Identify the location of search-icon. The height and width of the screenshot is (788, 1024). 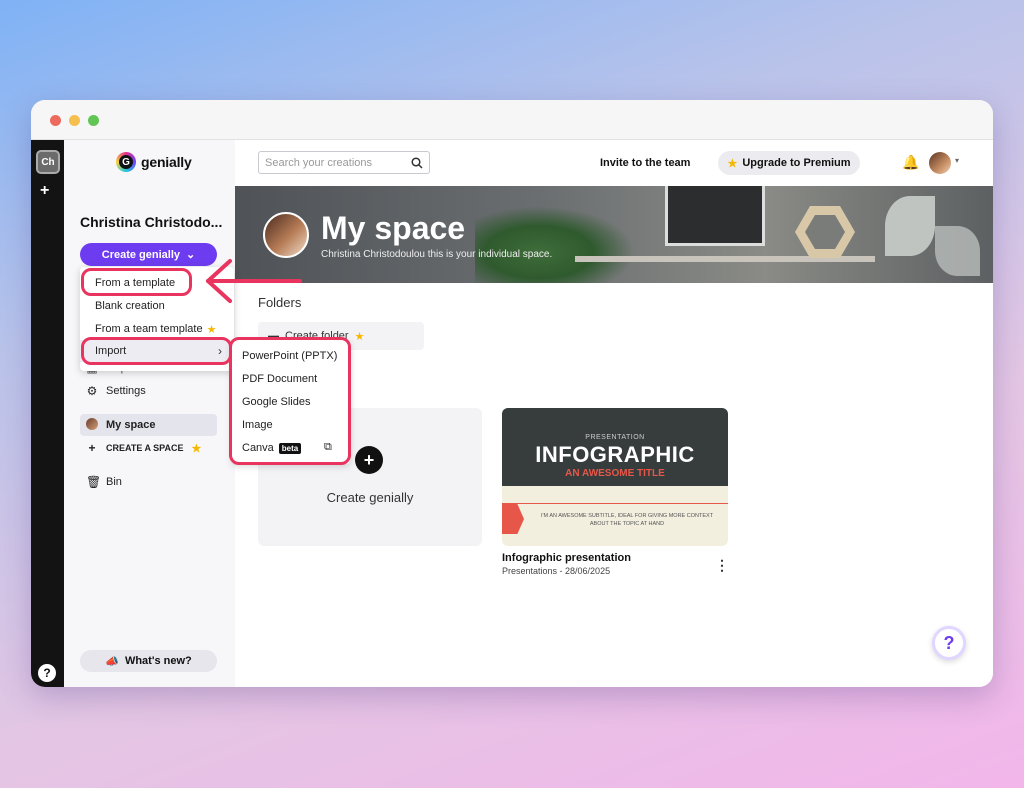
(417, 162).